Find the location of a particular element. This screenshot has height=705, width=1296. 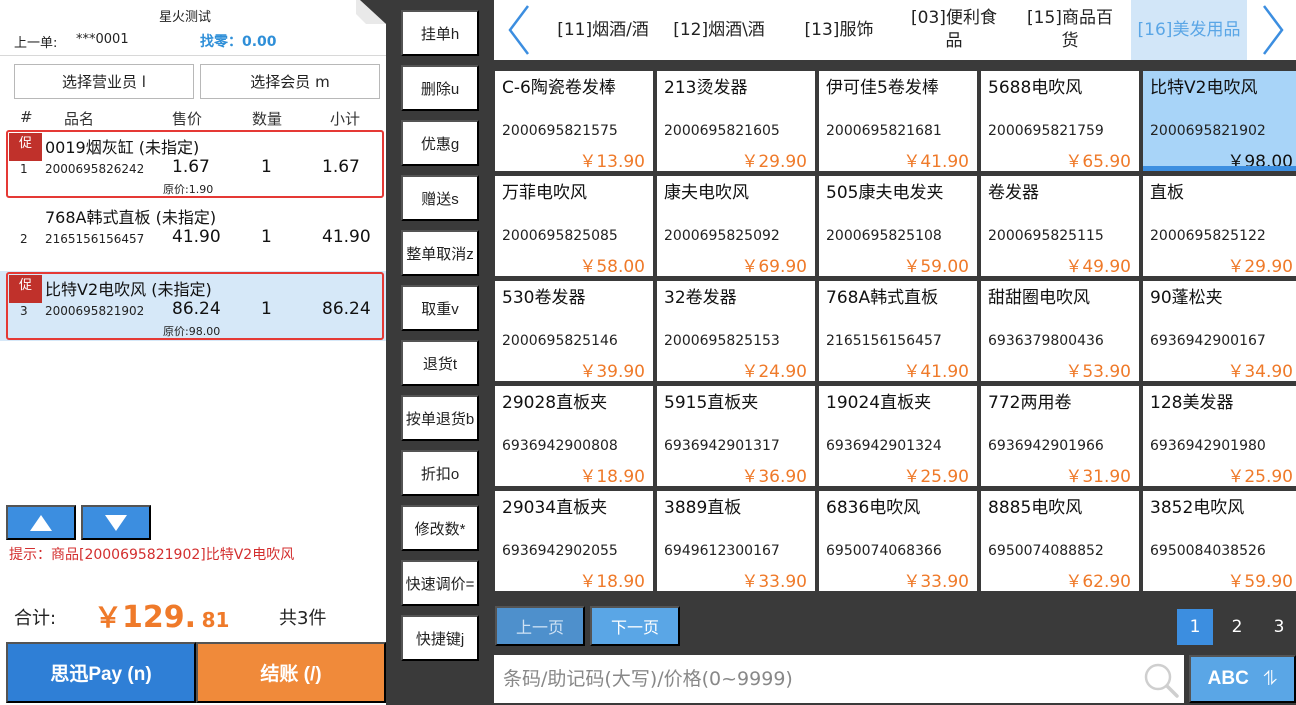

product-card: 伊可佳5卷发棒 2000695821681 ￥41.90 is located at coordinates (898, 121).